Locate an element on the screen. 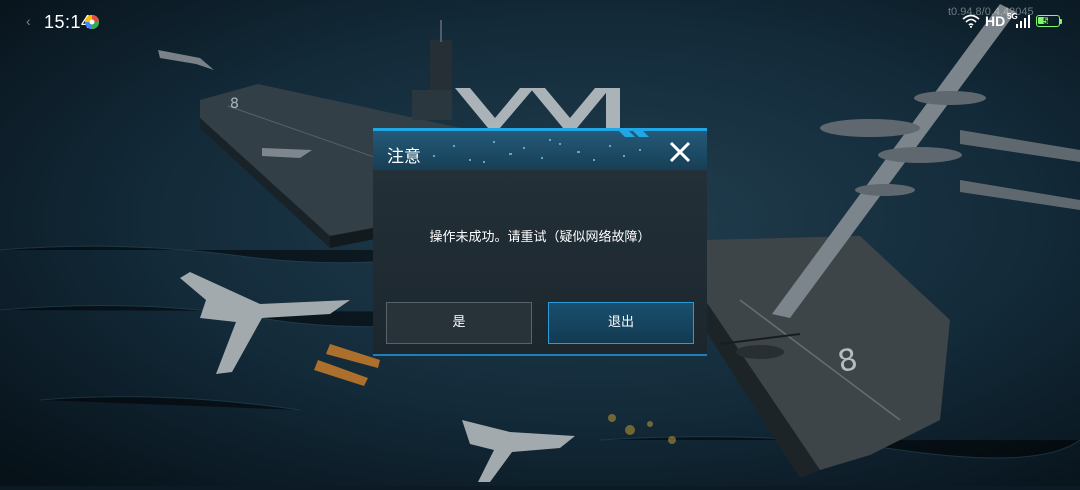 The width and height of the screenshot is (1080, 490). header-particle-decoration is located at coordinates (541, 147).